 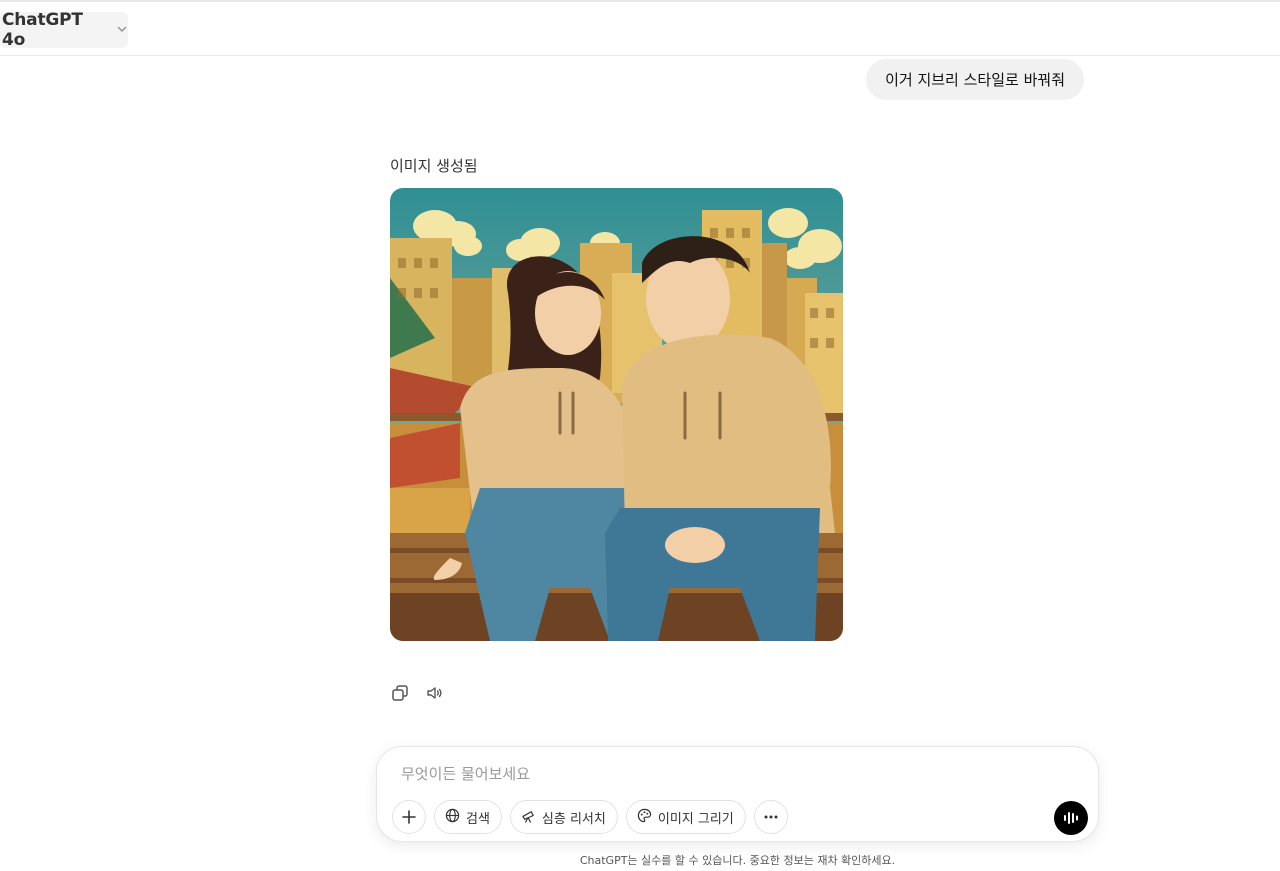 I want to click on palette-icon, so click(x=644, y=817).